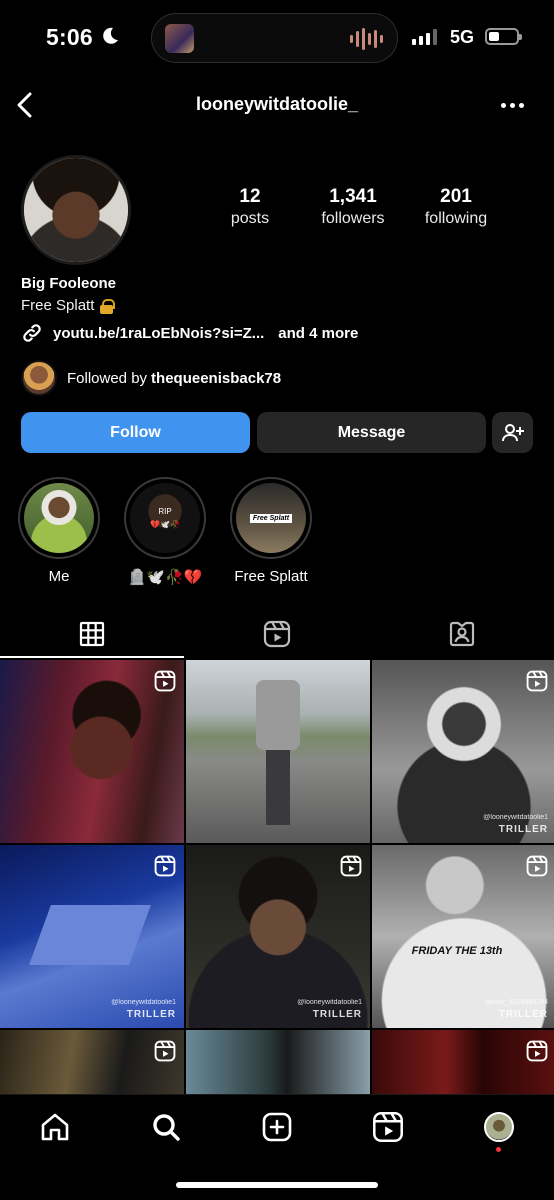 The image size is (554, 1200). I want to click on bio-text: Free Splatt, so click(68, 305).